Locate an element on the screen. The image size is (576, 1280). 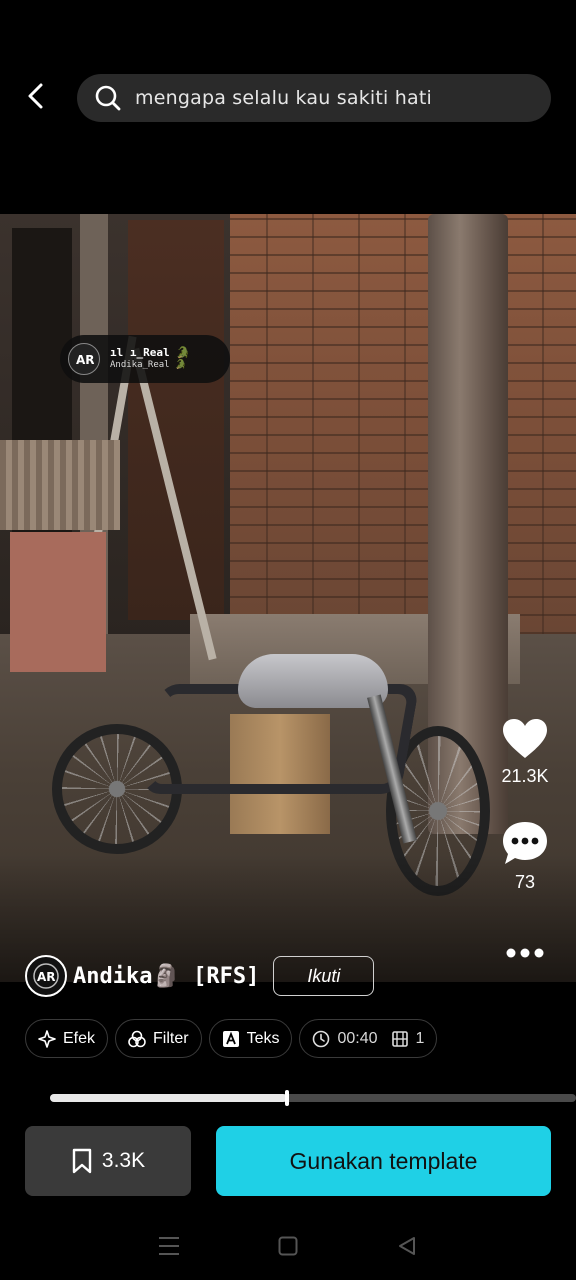
filter-icon is located at coordinates (137, 1039).